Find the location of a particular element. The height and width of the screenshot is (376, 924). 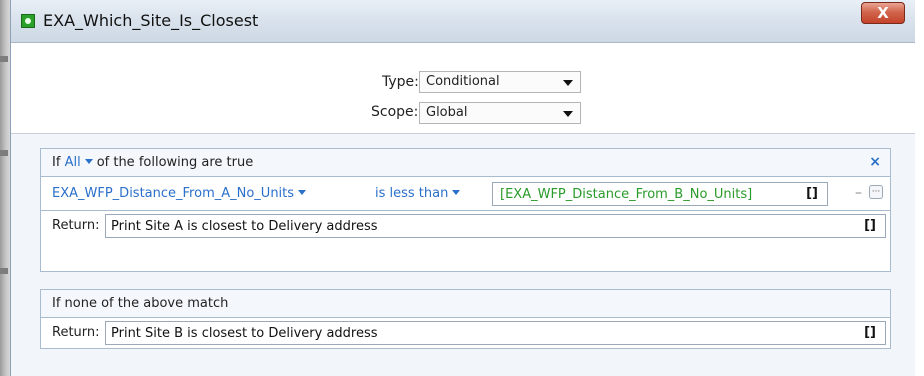

operator-value: is less than is located at coordinates (412, 193).